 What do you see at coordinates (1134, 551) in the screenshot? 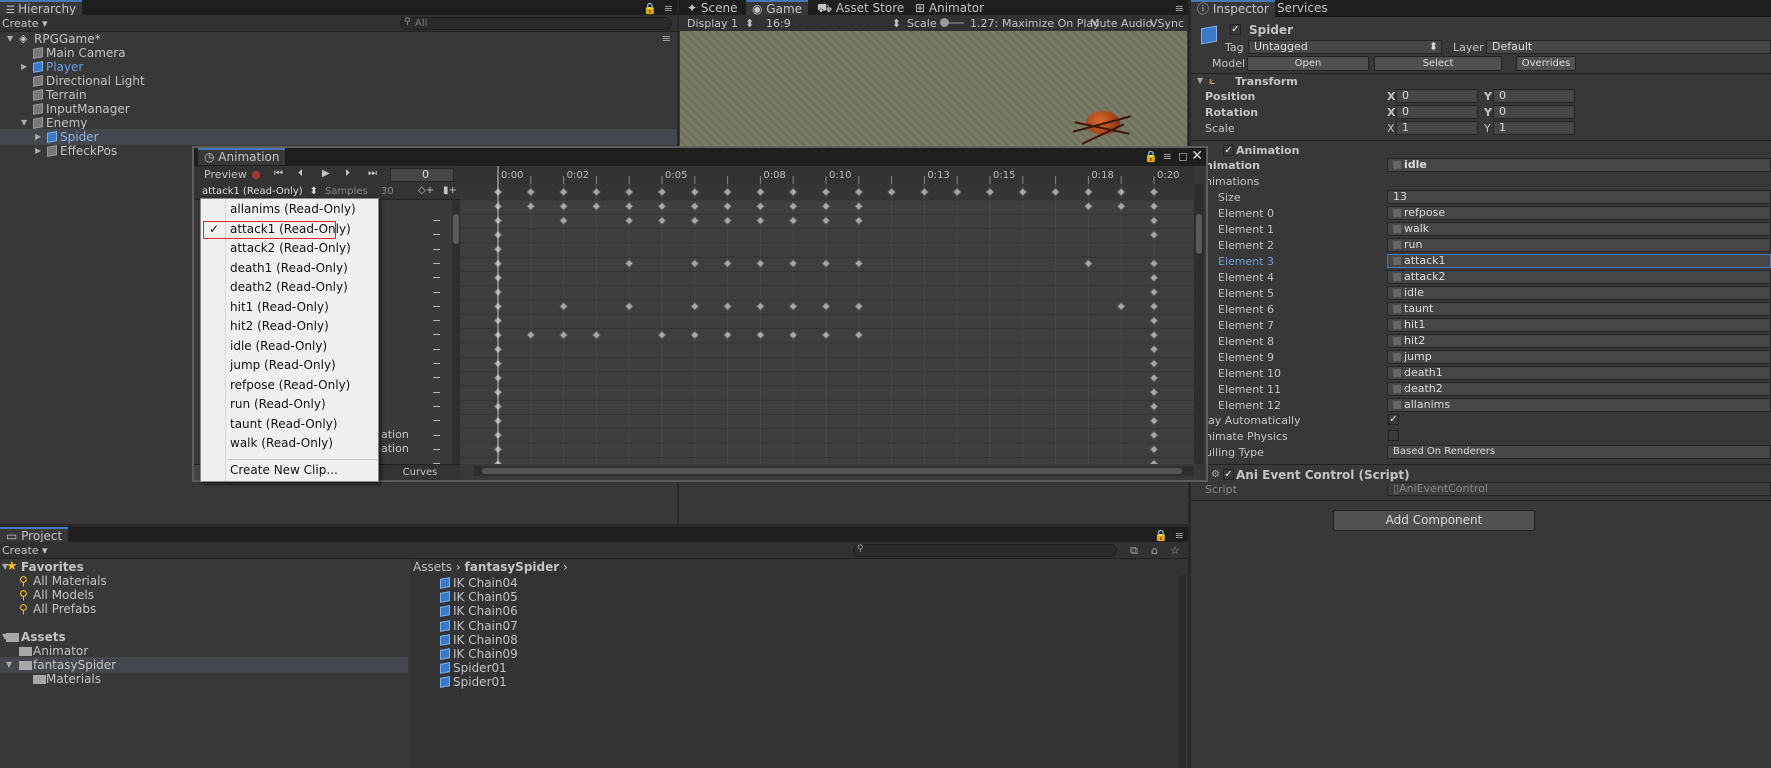
I see `filter-type-icon: ⧉` at bounding box center [1134, 551].